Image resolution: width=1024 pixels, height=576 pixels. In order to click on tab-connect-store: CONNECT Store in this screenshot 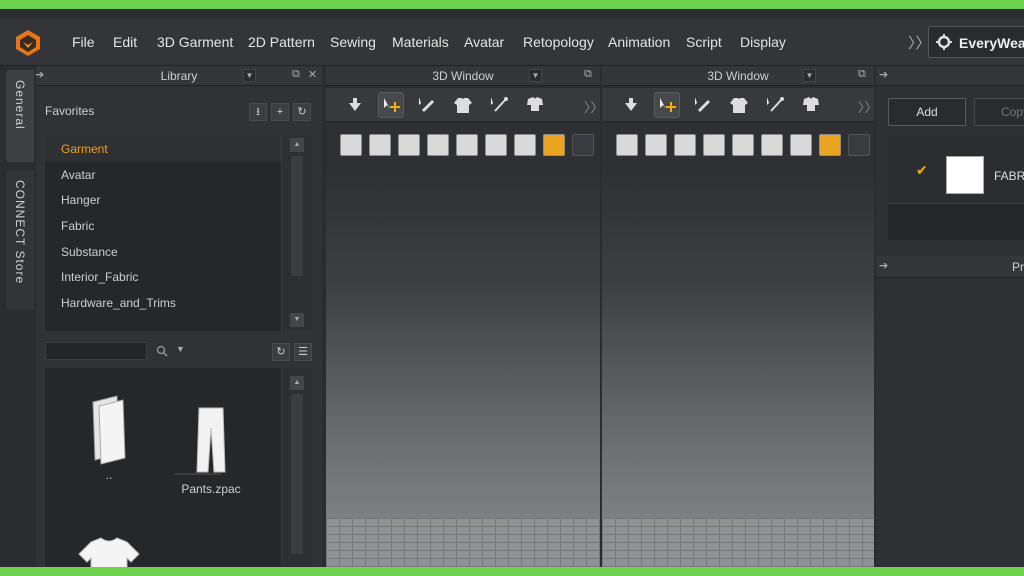, I will do `click(20, 240)`.